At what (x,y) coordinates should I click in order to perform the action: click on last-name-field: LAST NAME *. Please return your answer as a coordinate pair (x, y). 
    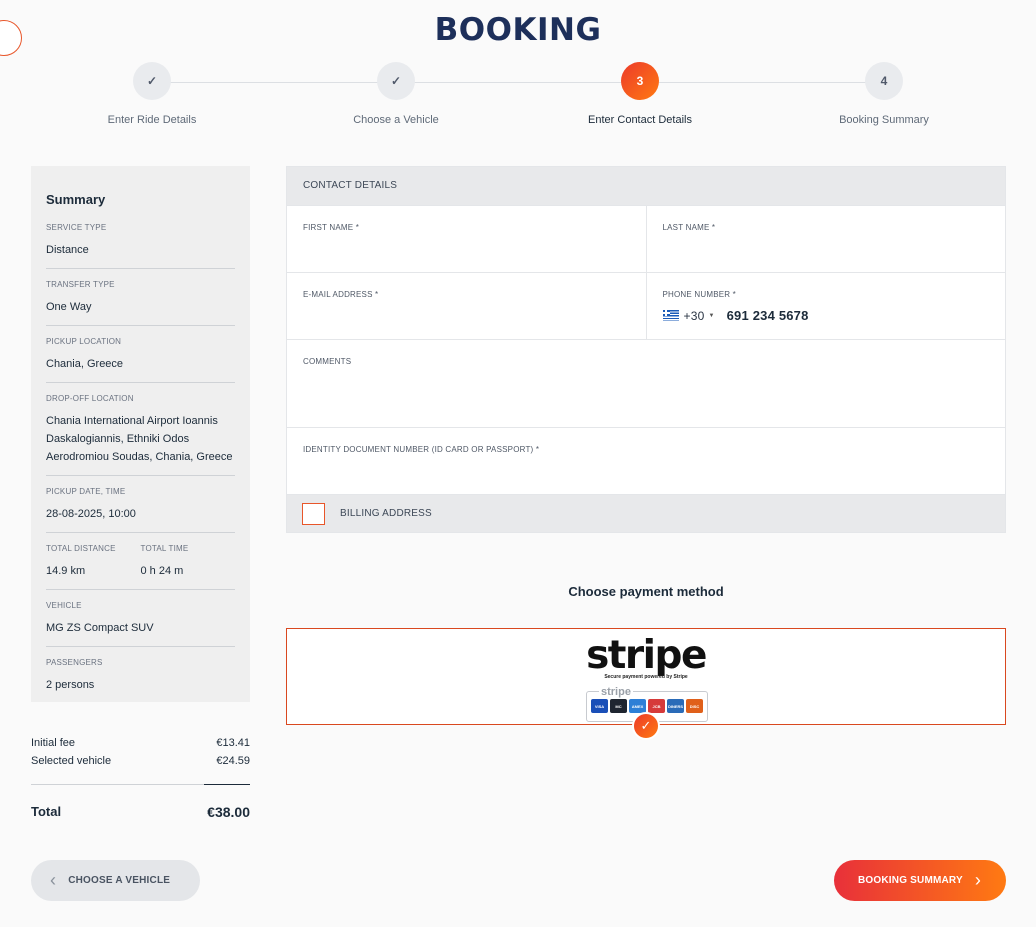
    Looking at the image, I should click on (825, 239).